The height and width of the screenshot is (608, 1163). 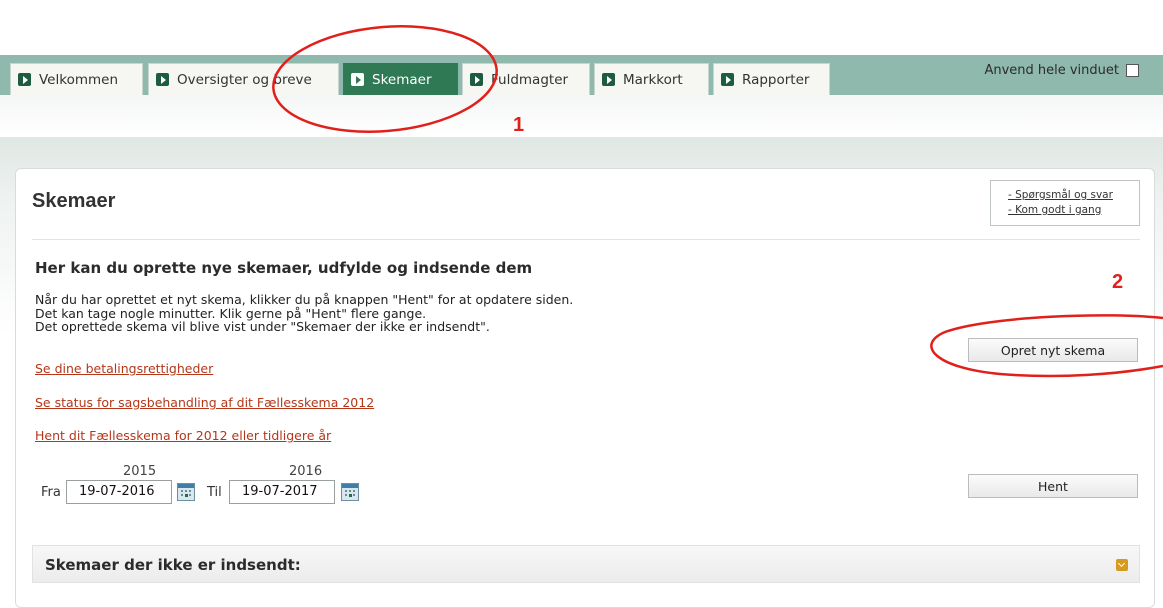 I want to click on tab-velkommen: Velkommen, so click(x=76, y=79).